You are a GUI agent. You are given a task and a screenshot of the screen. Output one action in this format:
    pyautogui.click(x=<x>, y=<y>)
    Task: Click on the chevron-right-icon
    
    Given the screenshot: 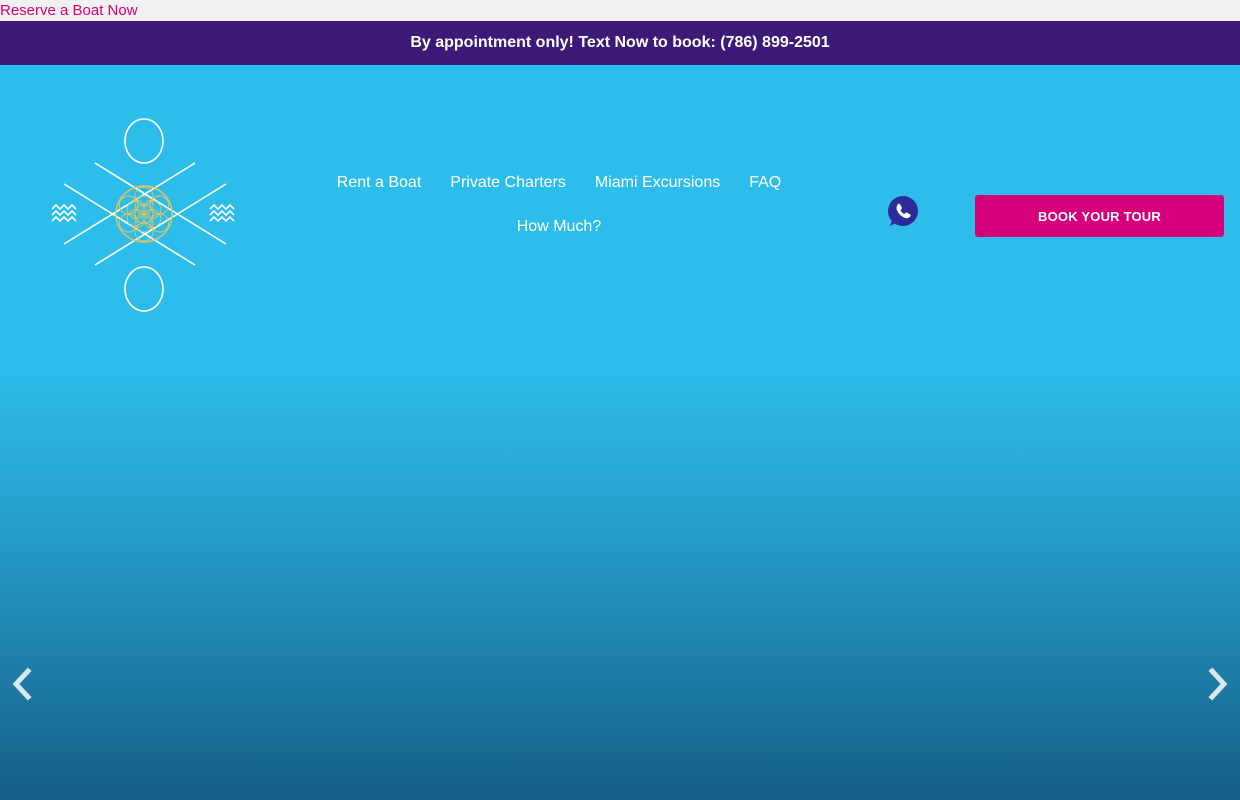 What is the action you would take?
    pyautogui.click(x=1219, y=684)
    